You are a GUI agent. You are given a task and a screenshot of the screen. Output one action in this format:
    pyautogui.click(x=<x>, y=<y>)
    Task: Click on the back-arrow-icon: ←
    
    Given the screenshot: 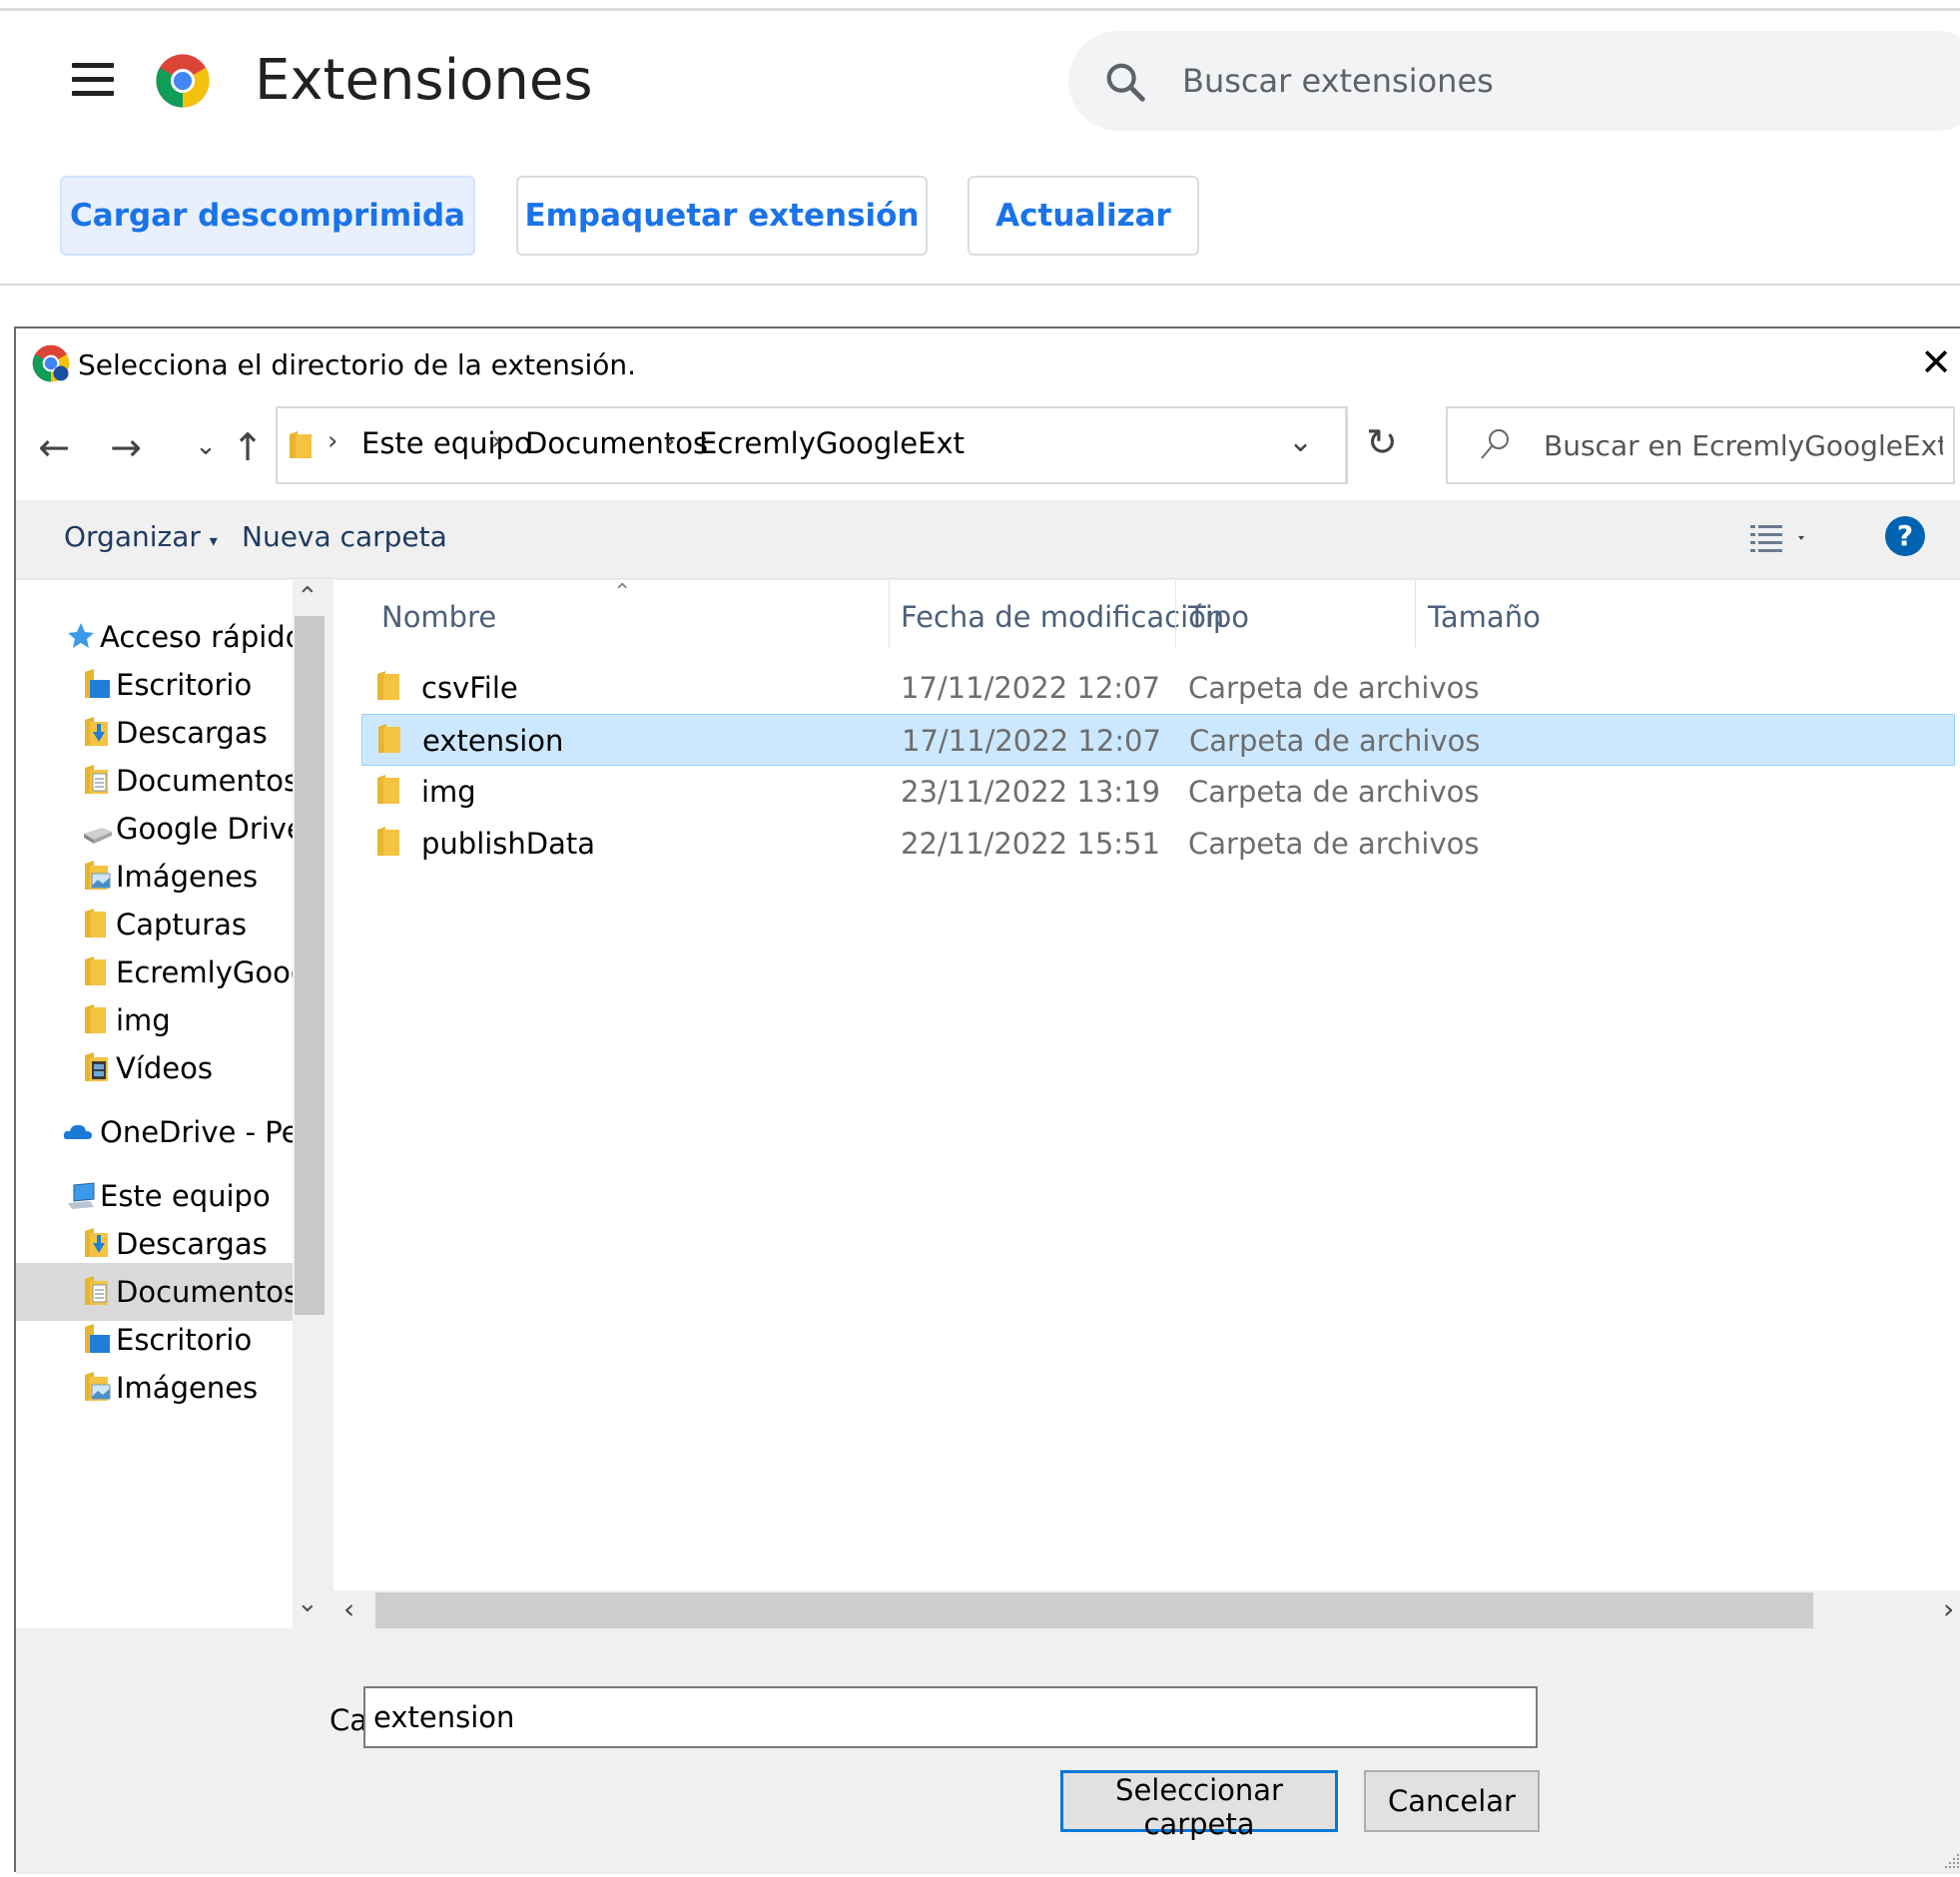 What is the action you would take?
    pyautogui.click(x=54, y=447)
    